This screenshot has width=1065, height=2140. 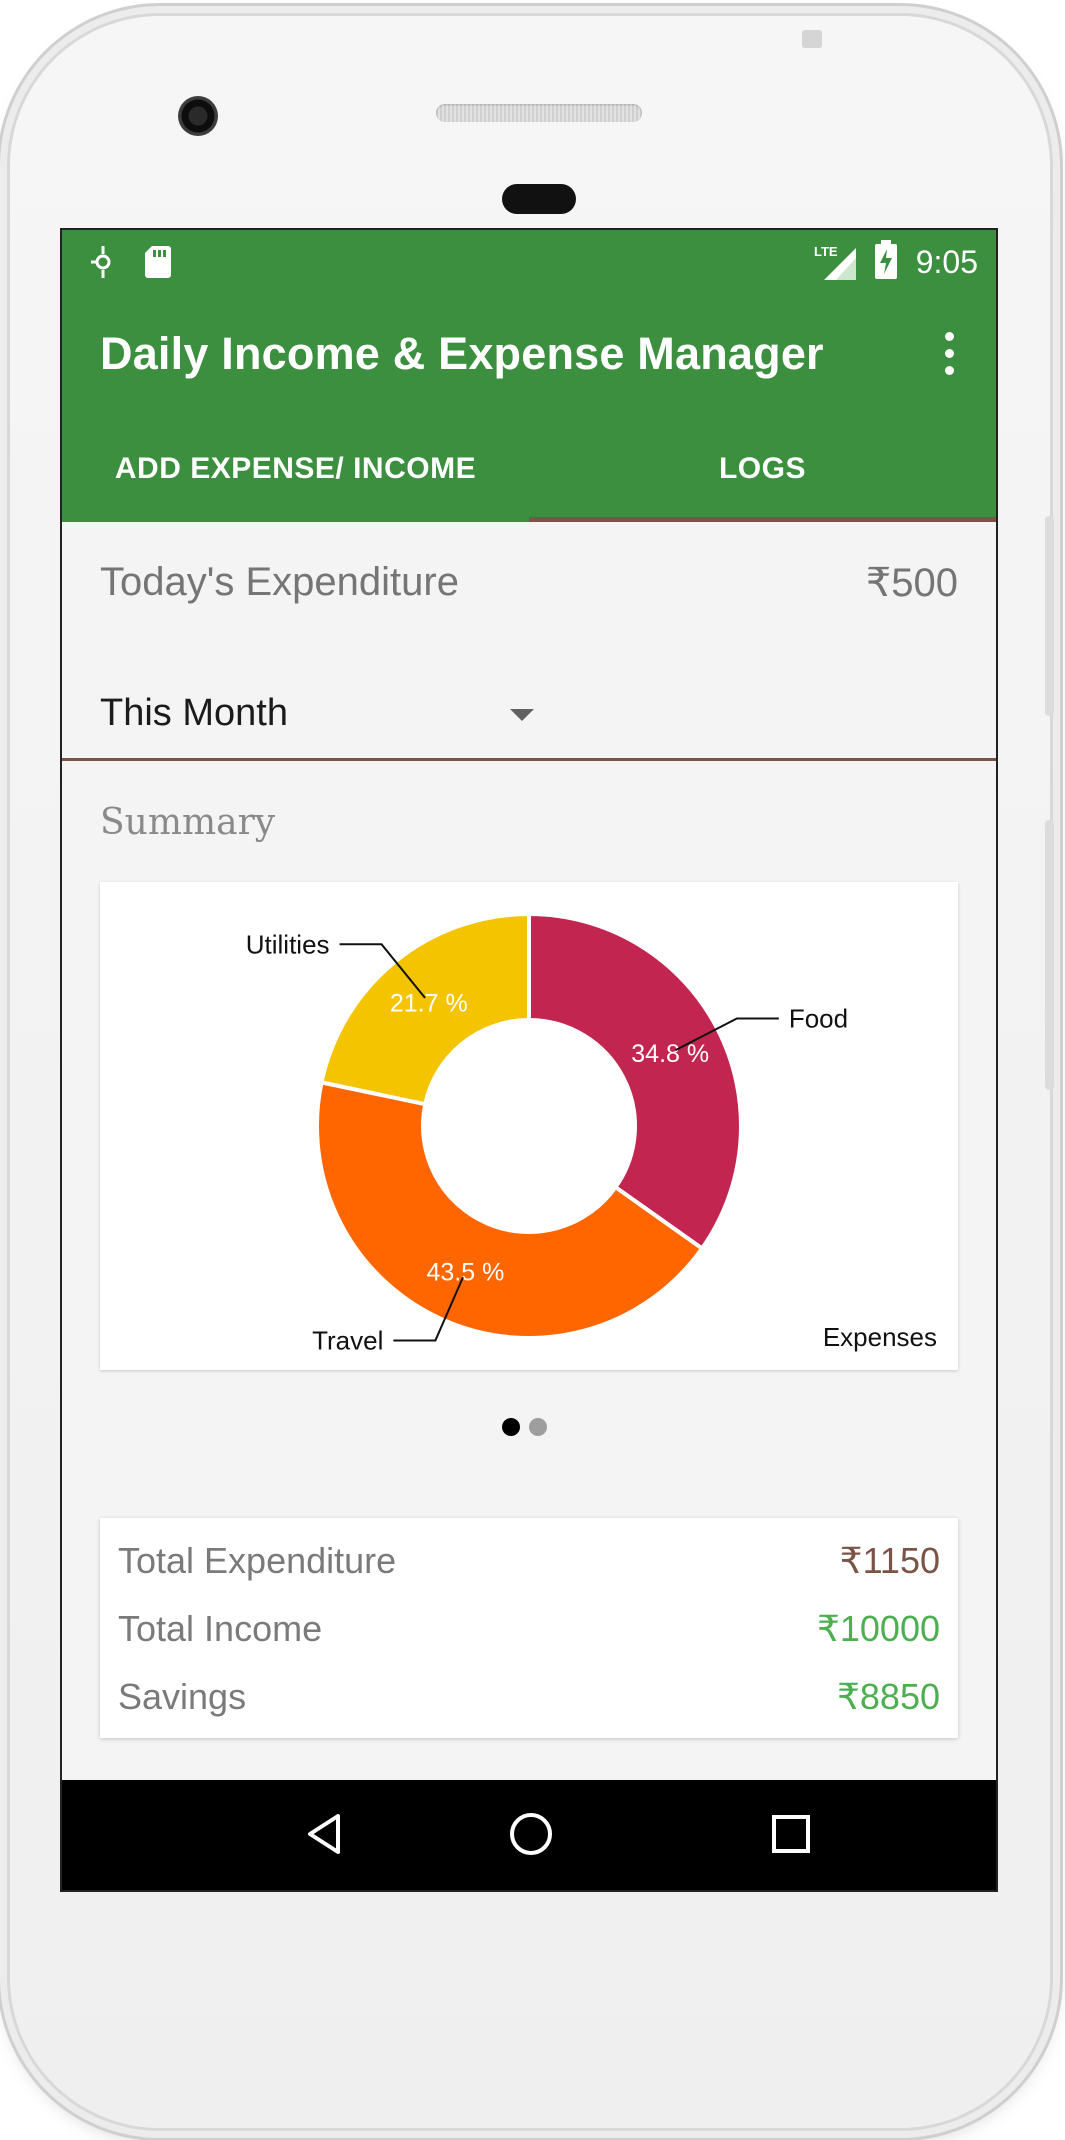 What do you see at coordinates (220, 1628) in the screenshot?
I see `total-income-label: Total Income` at bounding box center [220, 1628].